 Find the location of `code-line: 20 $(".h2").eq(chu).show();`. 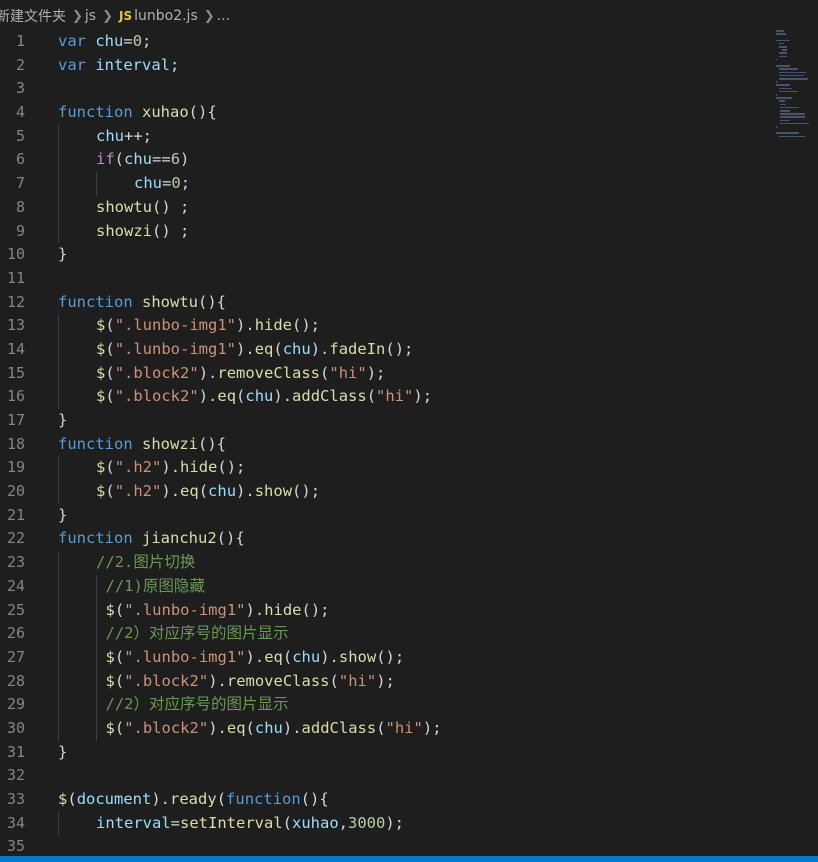

code-line: 20 $(".h2").eq(chu).show(); is located at coordinates (385, 492).